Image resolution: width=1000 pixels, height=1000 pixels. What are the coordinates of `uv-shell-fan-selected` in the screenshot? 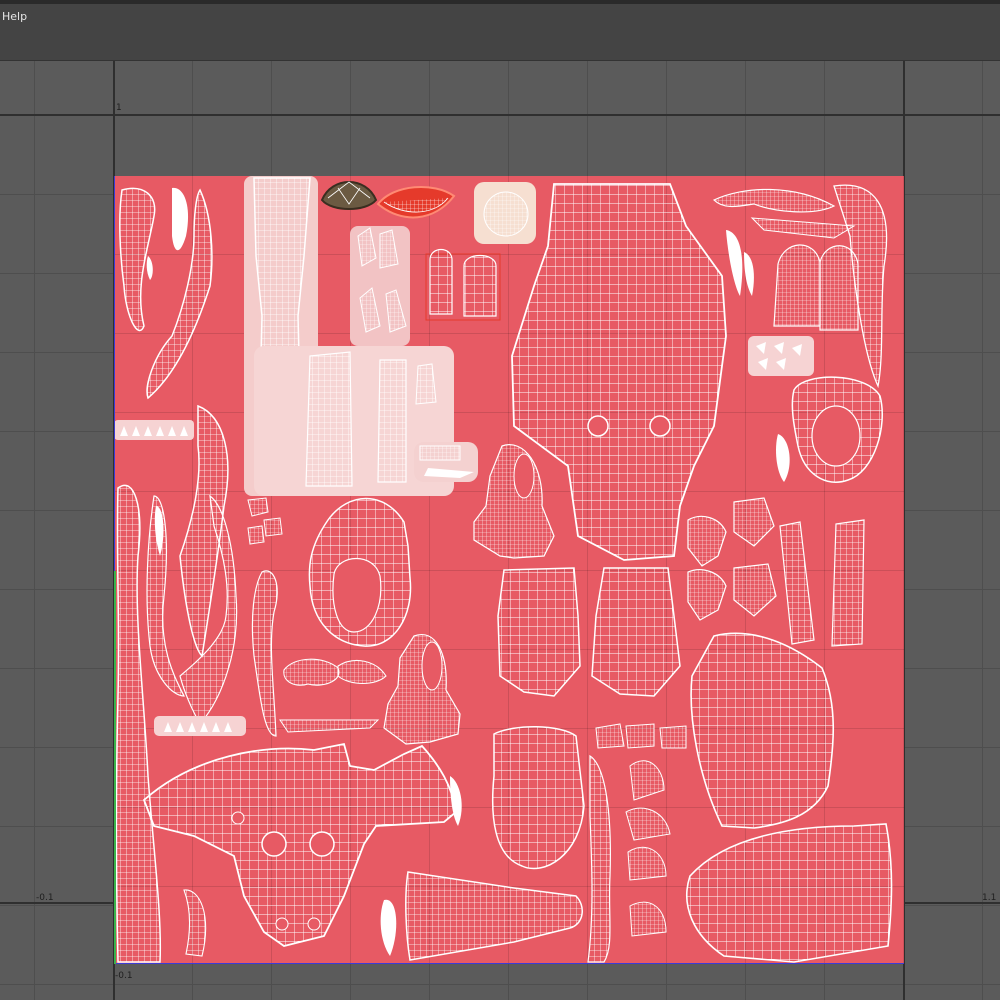 It's located at (416, 202).